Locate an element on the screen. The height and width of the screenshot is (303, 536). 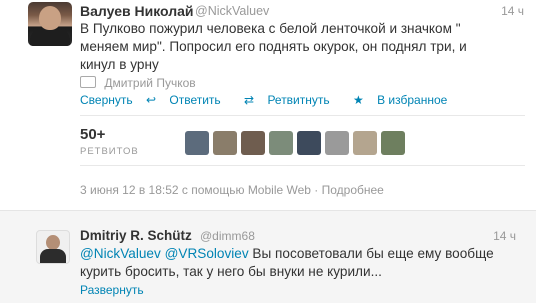
details-link: Подробнее is located at coordinates (353, 190).